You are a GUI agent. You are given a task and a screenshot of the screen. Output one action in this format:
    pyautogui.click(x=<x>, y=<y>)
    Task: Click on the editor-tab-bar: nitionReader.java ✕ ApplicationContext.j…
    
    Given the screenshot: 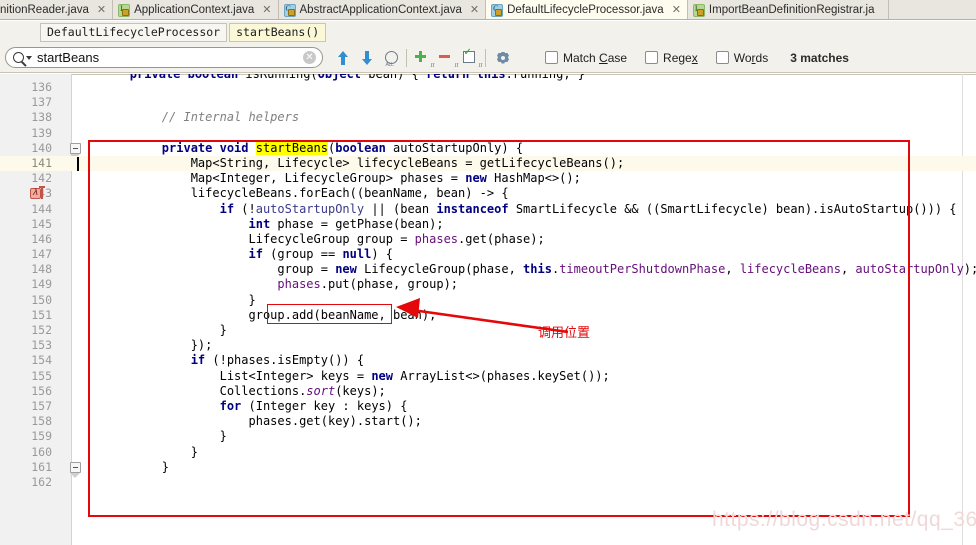 What is the action you would take?
    pyautogui.click(x=488, y=10)
    